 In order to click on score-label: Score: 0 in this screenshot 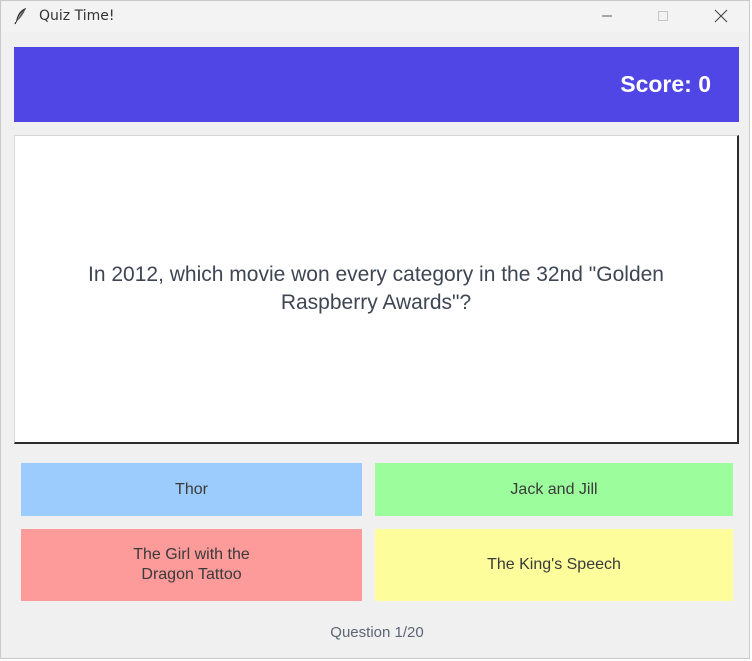, I will do `click(665, 84)`.